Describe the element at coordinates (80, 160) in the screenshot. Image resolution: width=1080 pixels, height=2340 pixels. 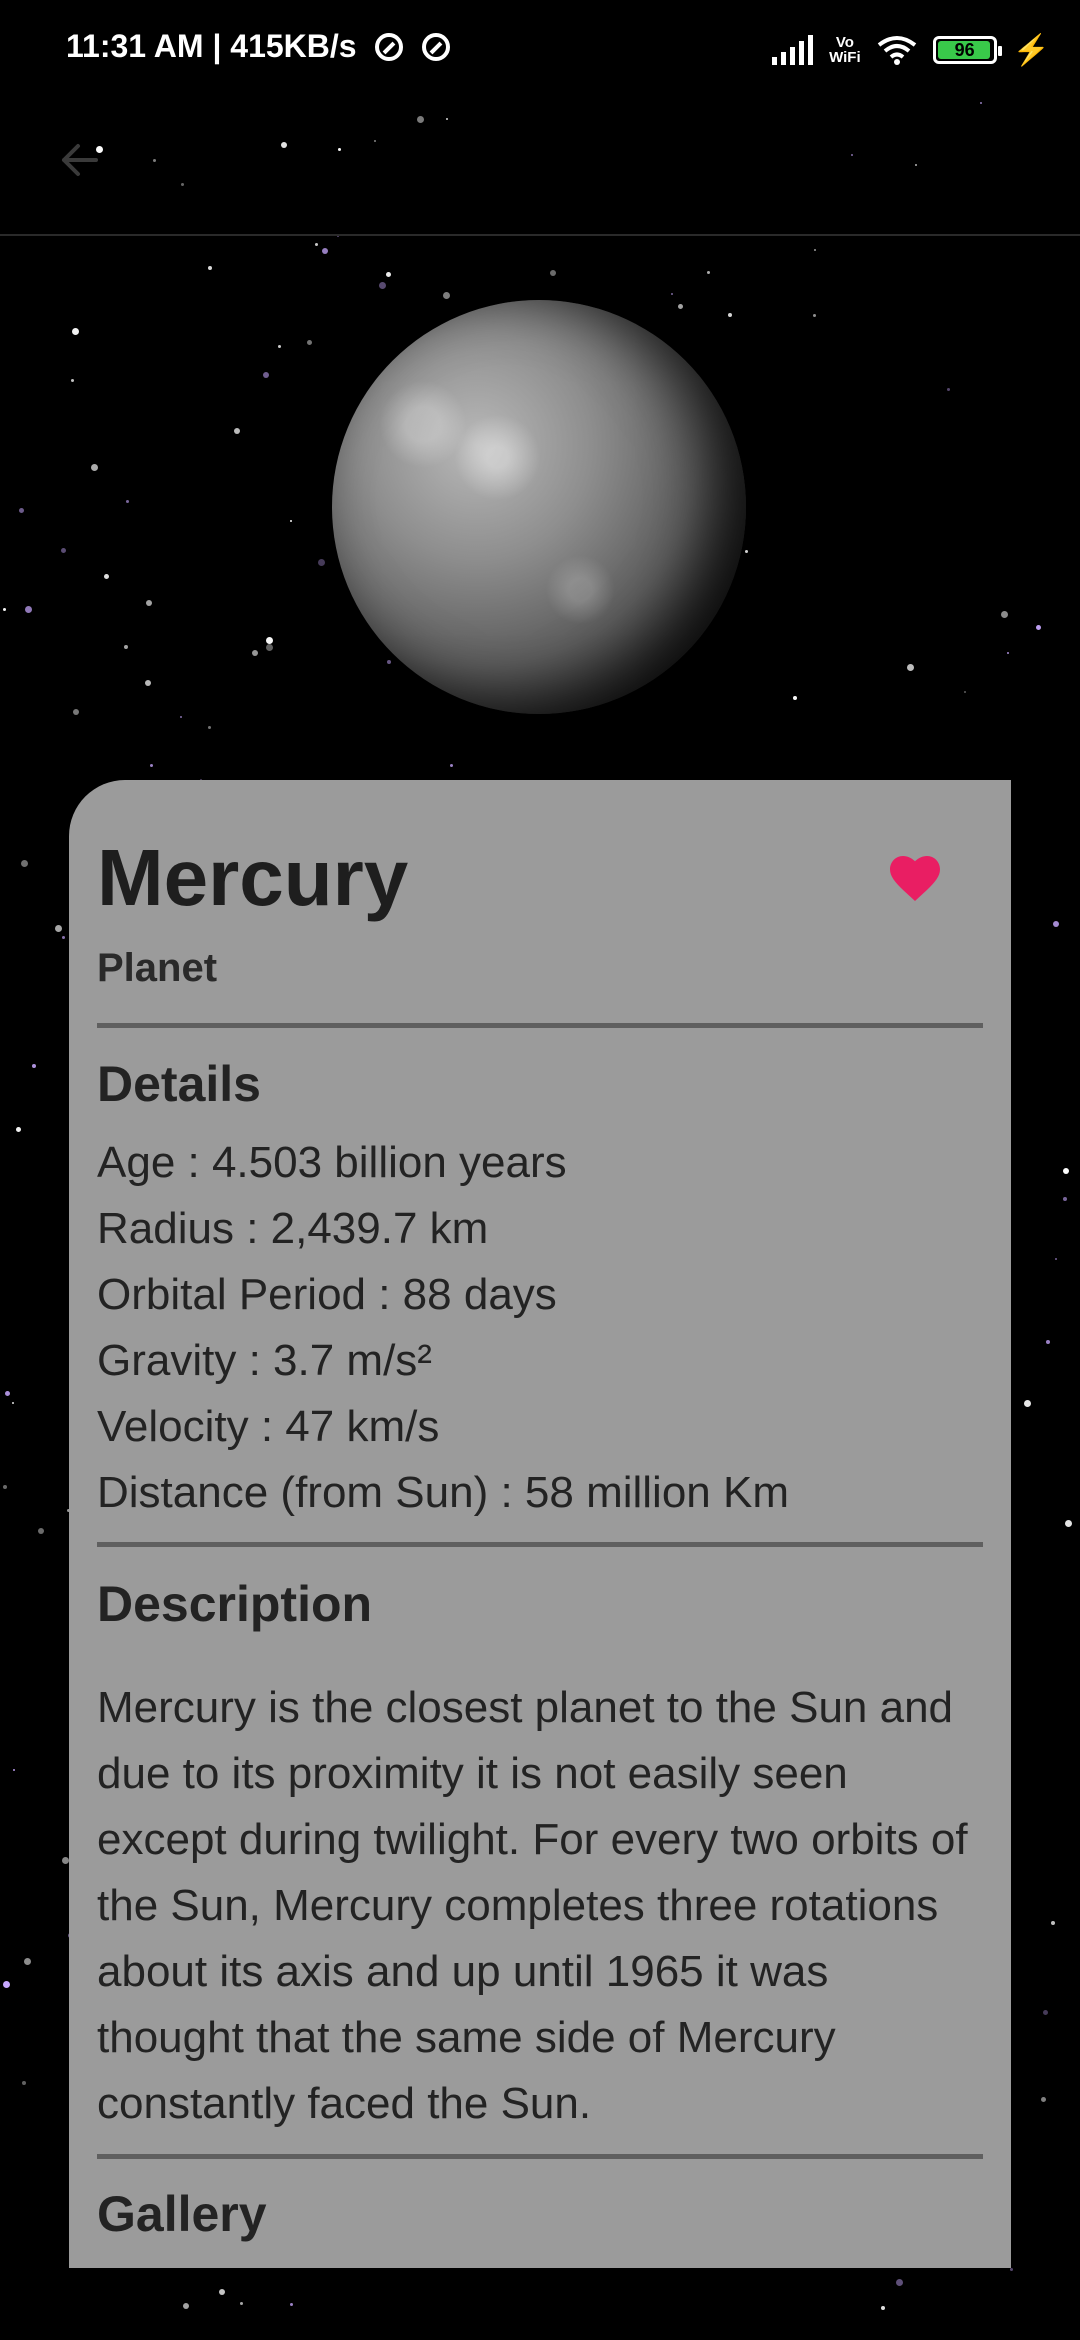
I see `arrow-left-icon` at that location.